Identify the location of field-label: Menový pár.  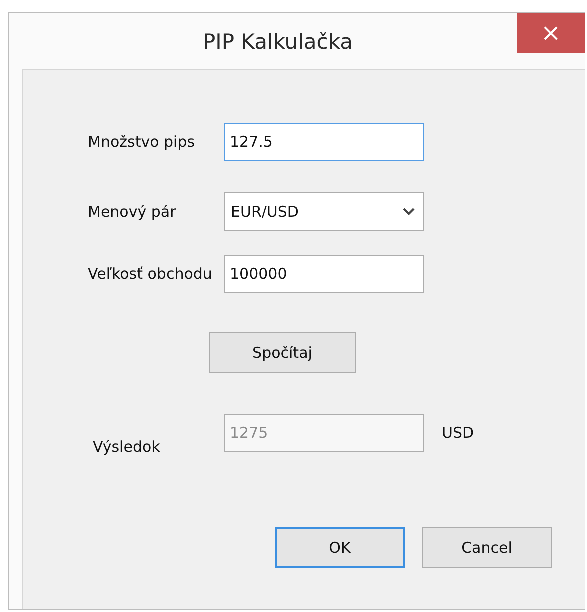
(132, 211).